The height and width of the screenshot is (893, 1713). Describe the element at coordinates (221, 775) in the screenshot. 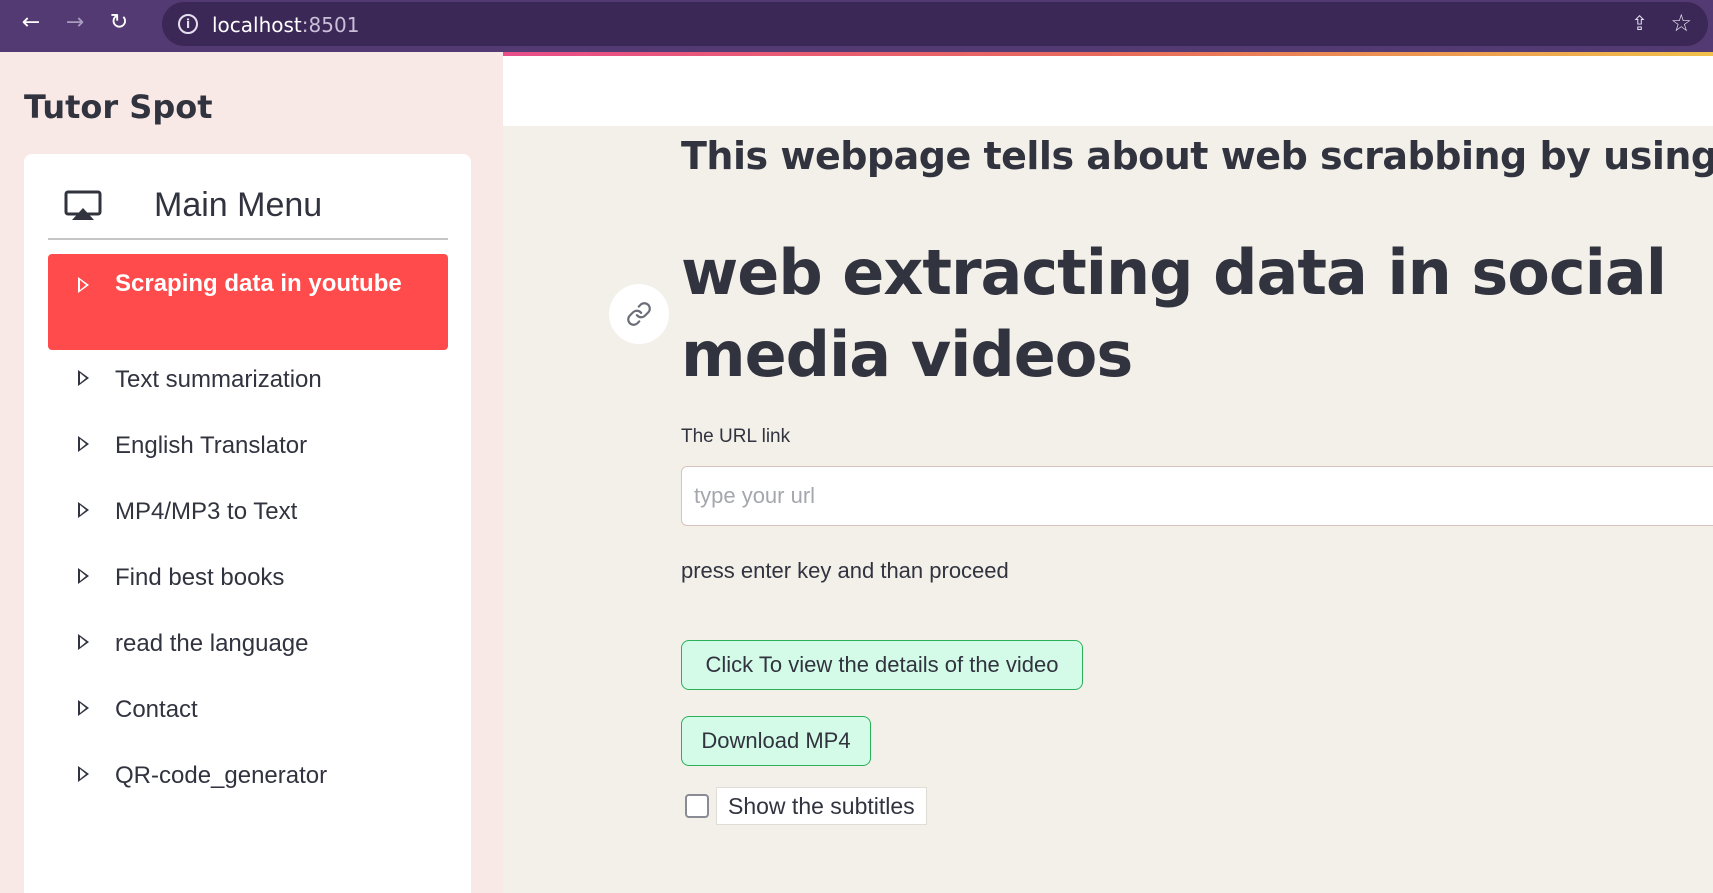

I see `menu-item-label: QR-code_generator` at that location.